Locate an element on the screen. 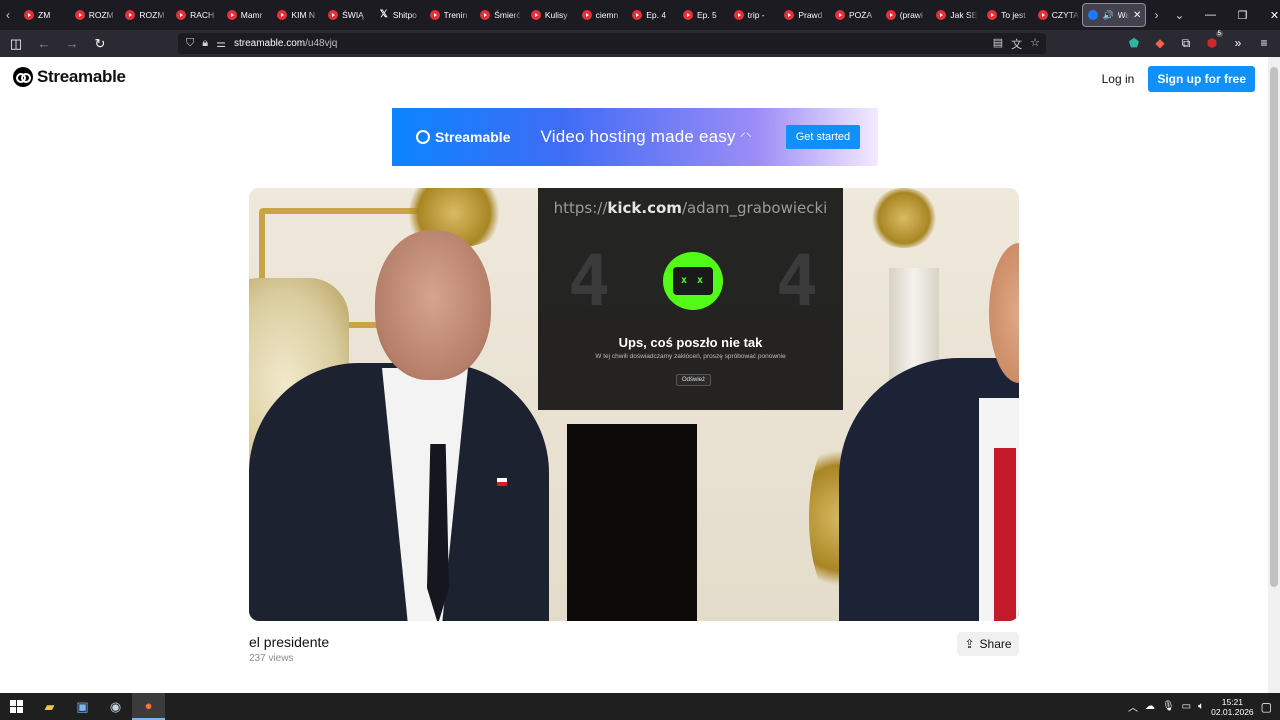 This screenshot has width=1280, height=720. system-tray: ︿ ☁ 🎙︎ ▭ 🔈︎ 15:21 02.01.2026 ▢ is located at coordinates (1204, 707).